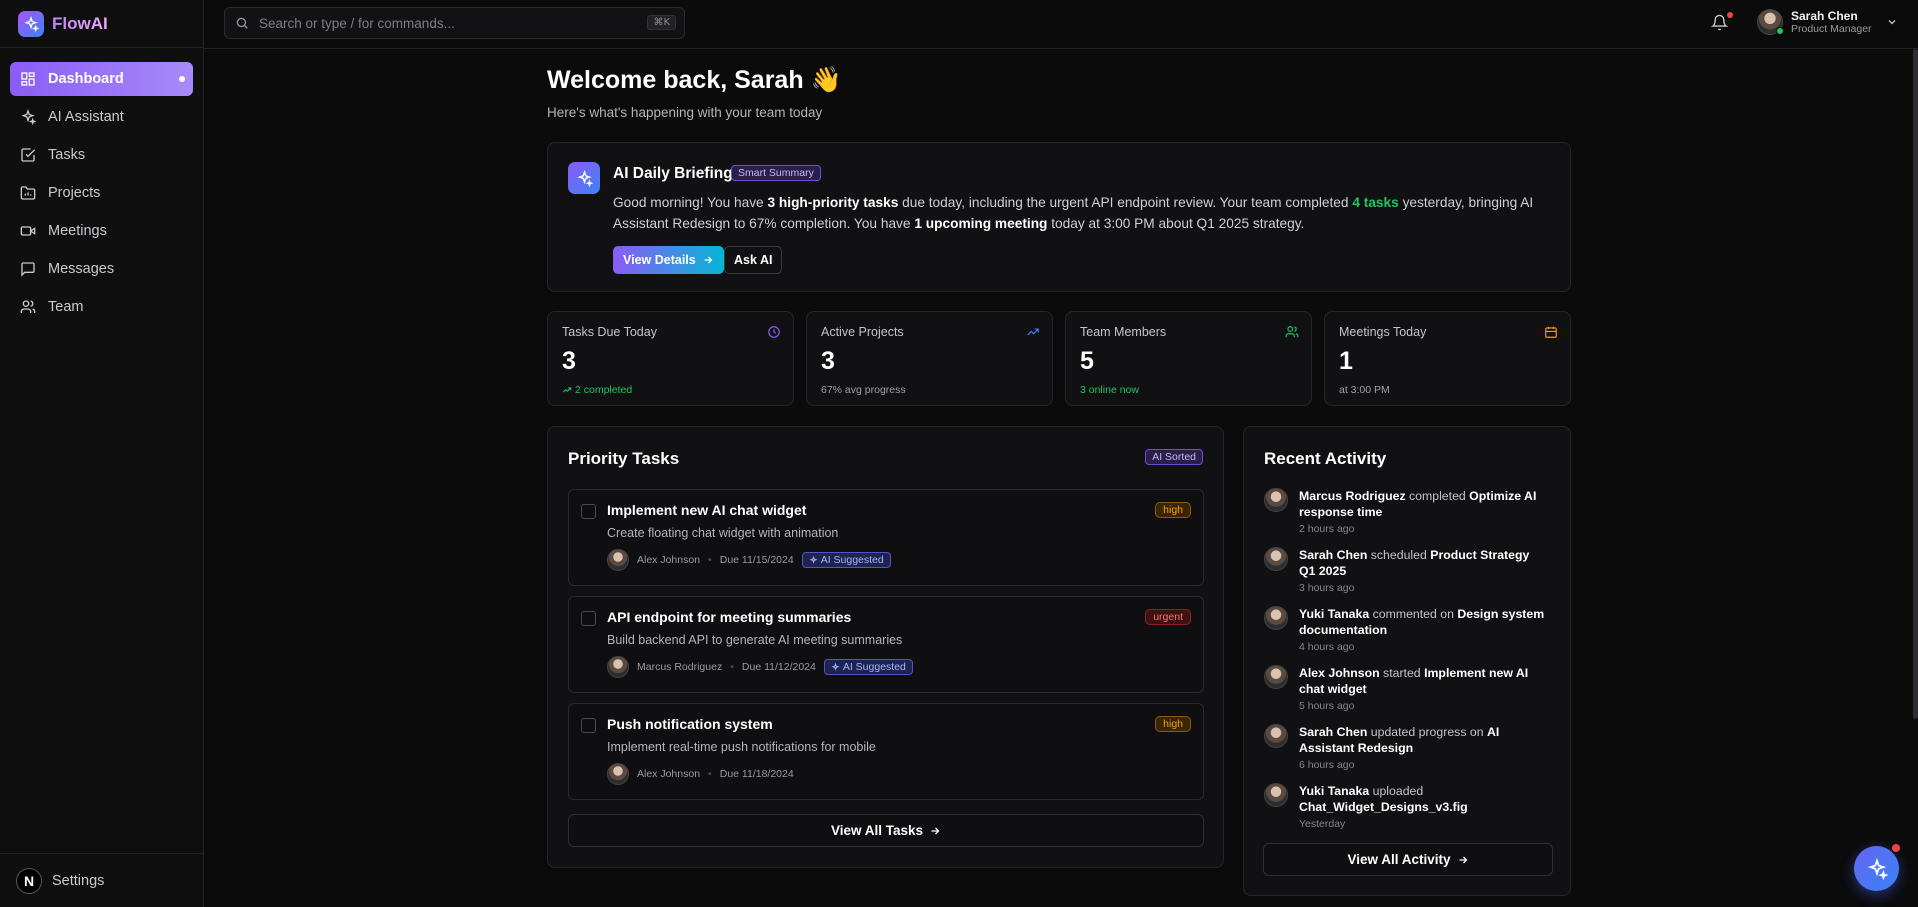  I want to click on stat-label: Active Projects, so click(862, 332).